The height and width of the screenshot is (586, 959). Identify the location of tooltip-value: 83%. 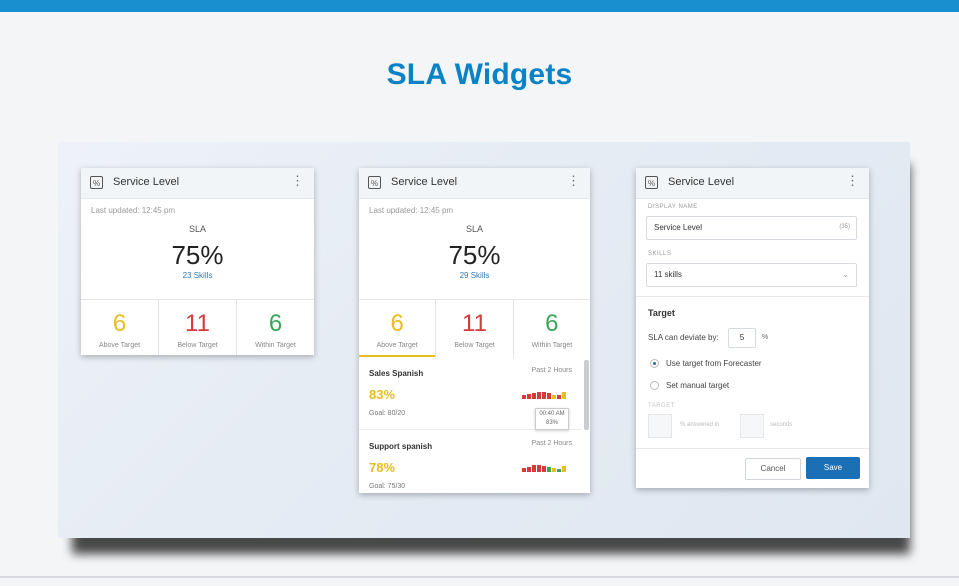
(551, 423).